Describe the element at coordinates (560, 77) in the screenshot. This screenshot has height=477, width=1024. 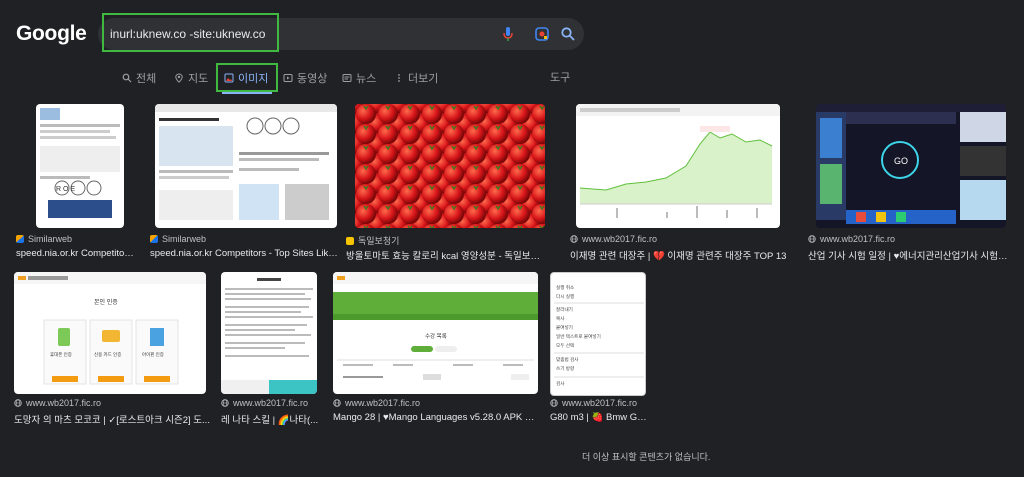
I see `tools-button: 도구` at that location.